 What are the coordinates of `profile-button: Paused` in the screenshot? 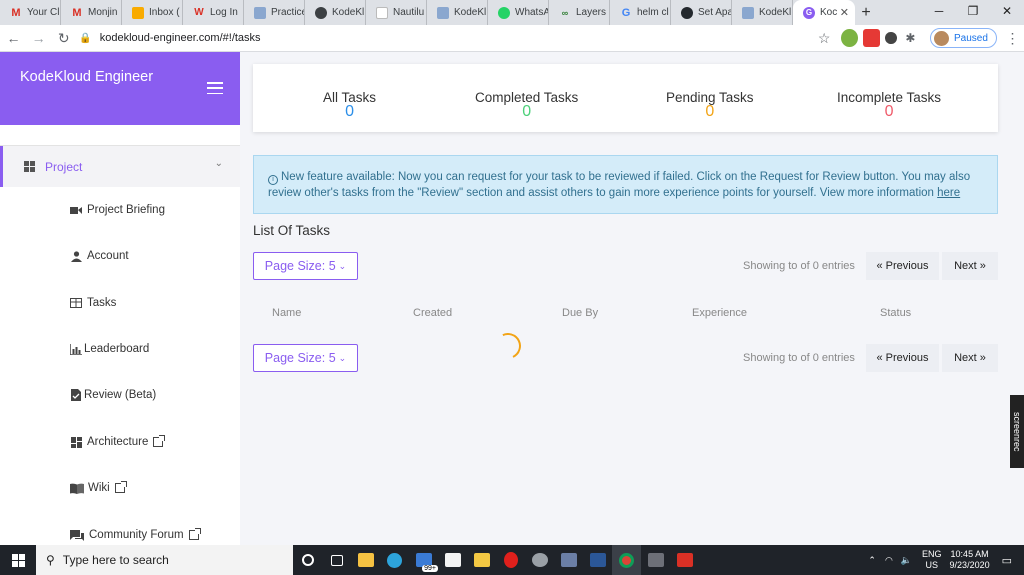 It's located at (963, 38).